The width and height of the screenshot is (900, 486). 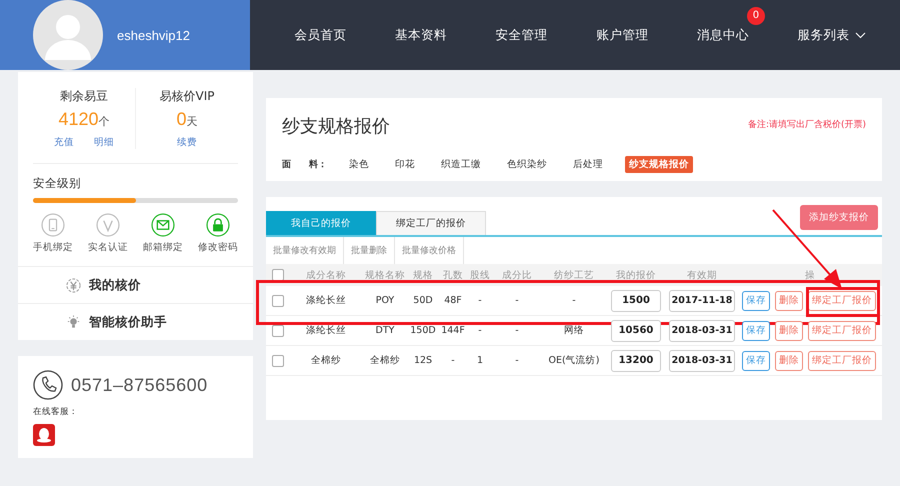 I want to click on security-item-label: 邮箱绑定, so click(x=163, y=247).